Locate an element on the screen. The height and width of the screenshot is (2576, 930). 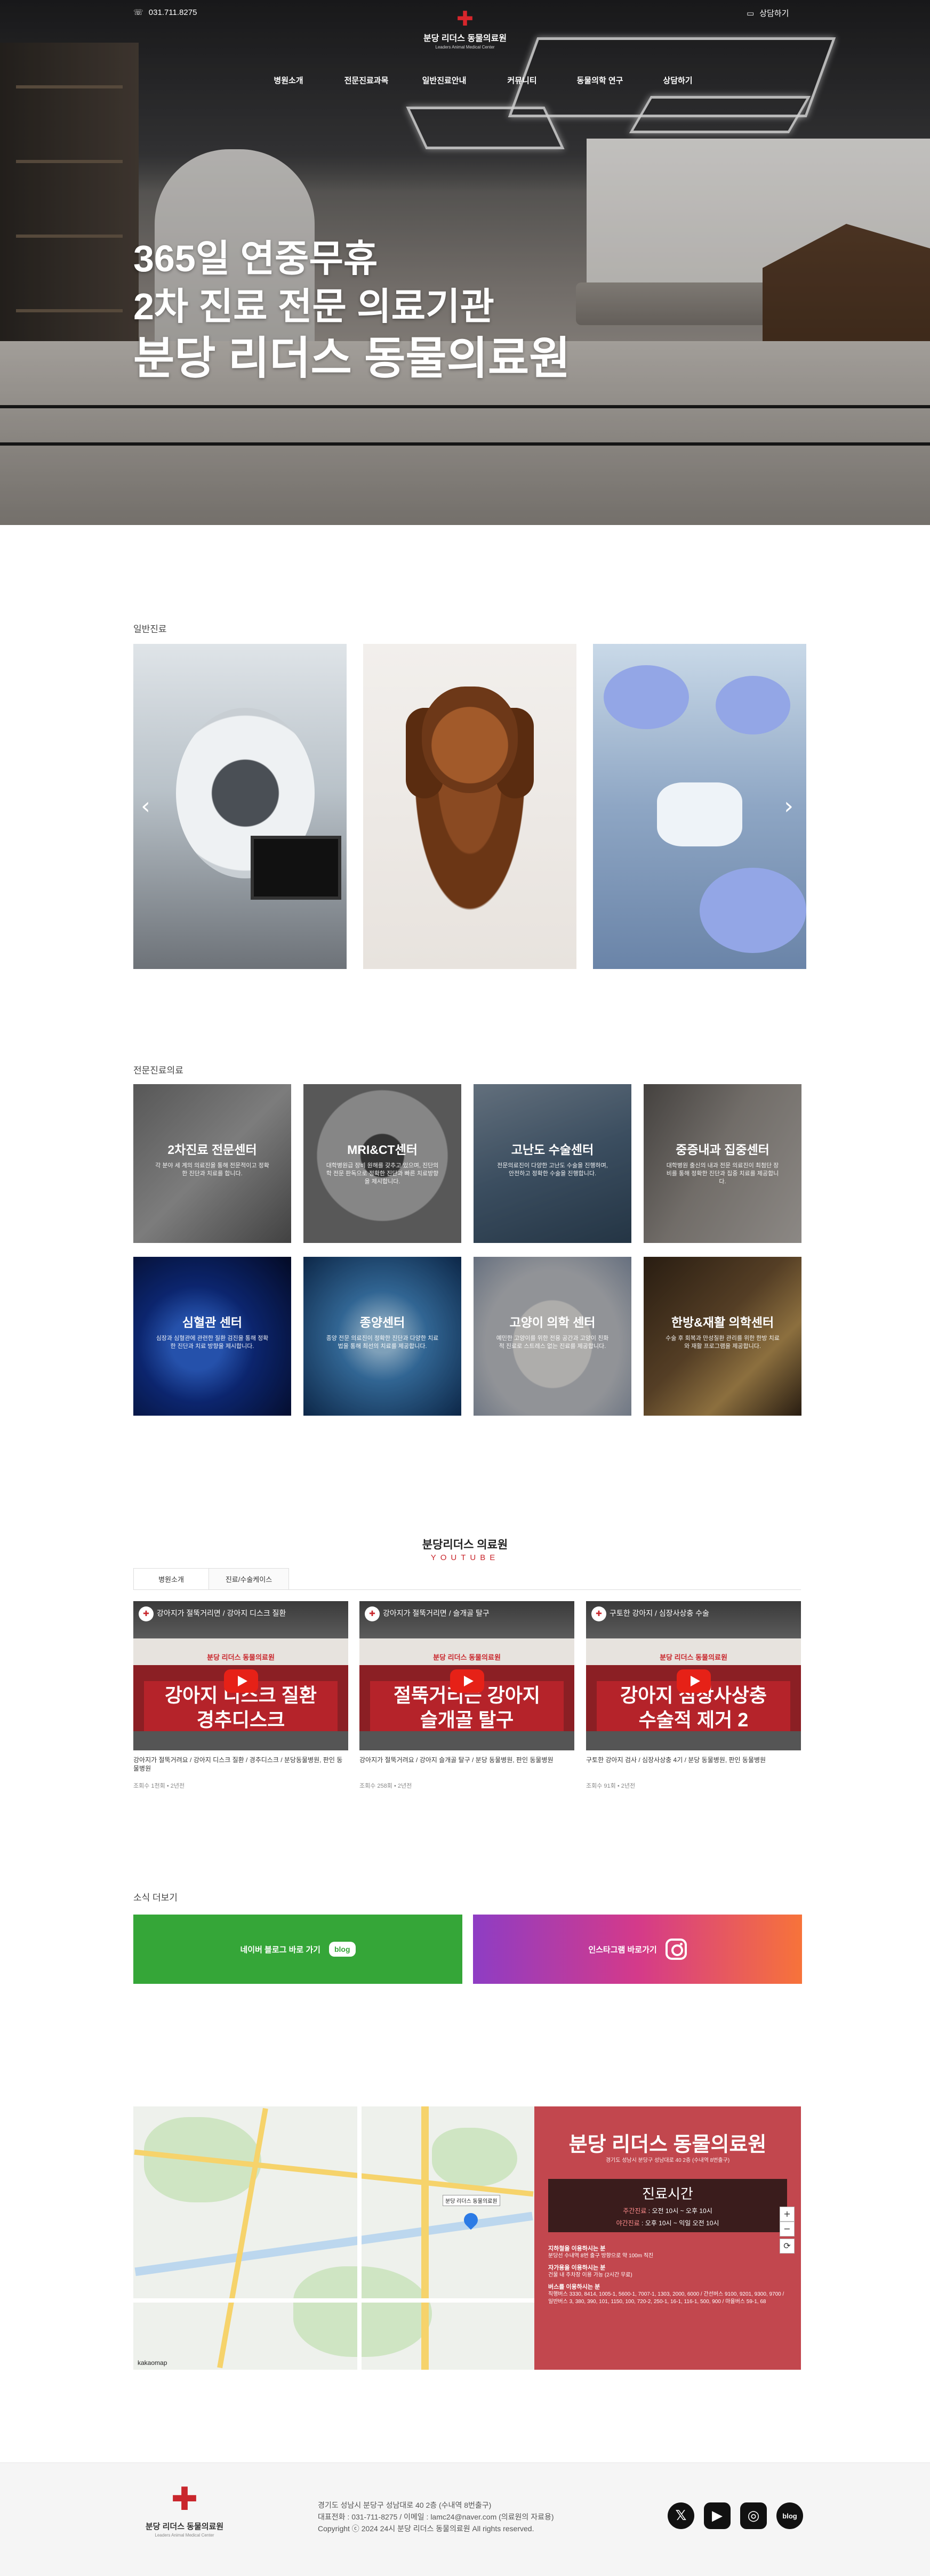
map-reload-button: ⟳ is located at coordinates (787, 2246).